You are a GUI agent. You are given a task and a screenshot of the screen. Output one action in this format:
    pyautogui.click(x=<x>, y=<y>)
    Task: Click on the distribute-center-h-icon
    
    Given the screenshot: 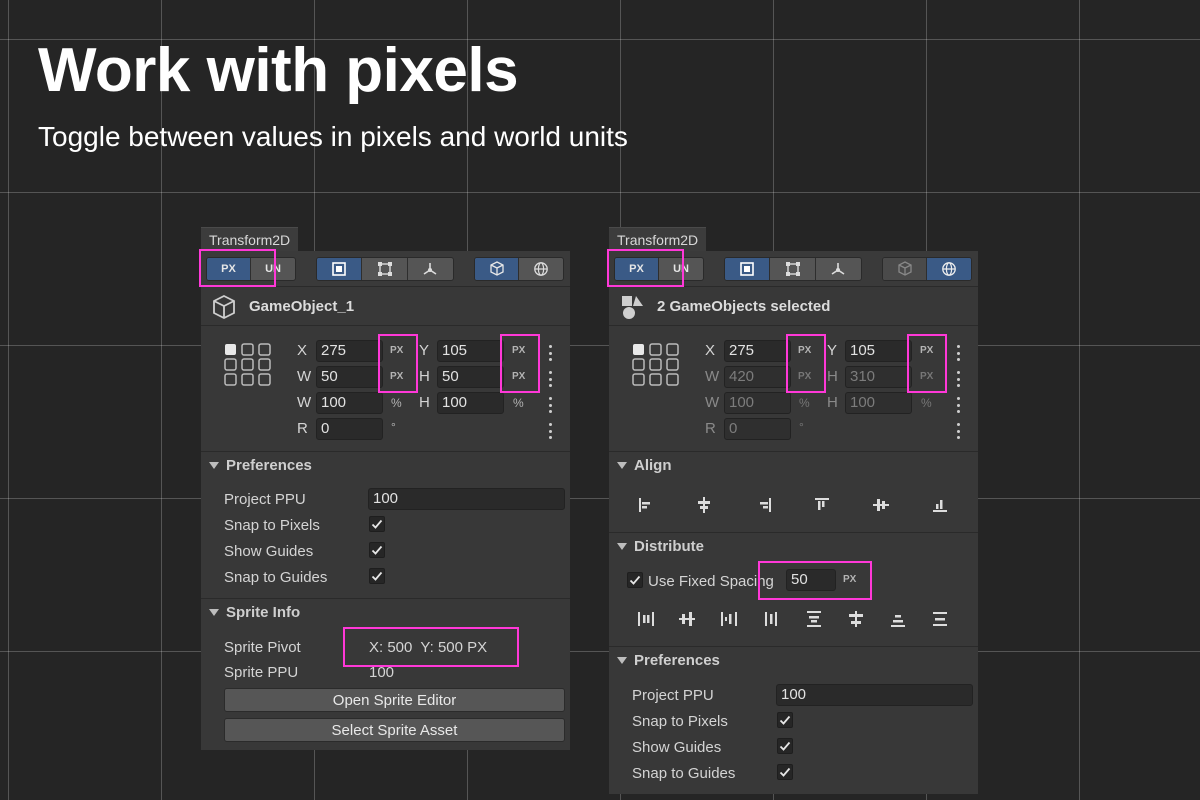 What is the action you would take?
    pyautogui.click(x=687, y=619)
    